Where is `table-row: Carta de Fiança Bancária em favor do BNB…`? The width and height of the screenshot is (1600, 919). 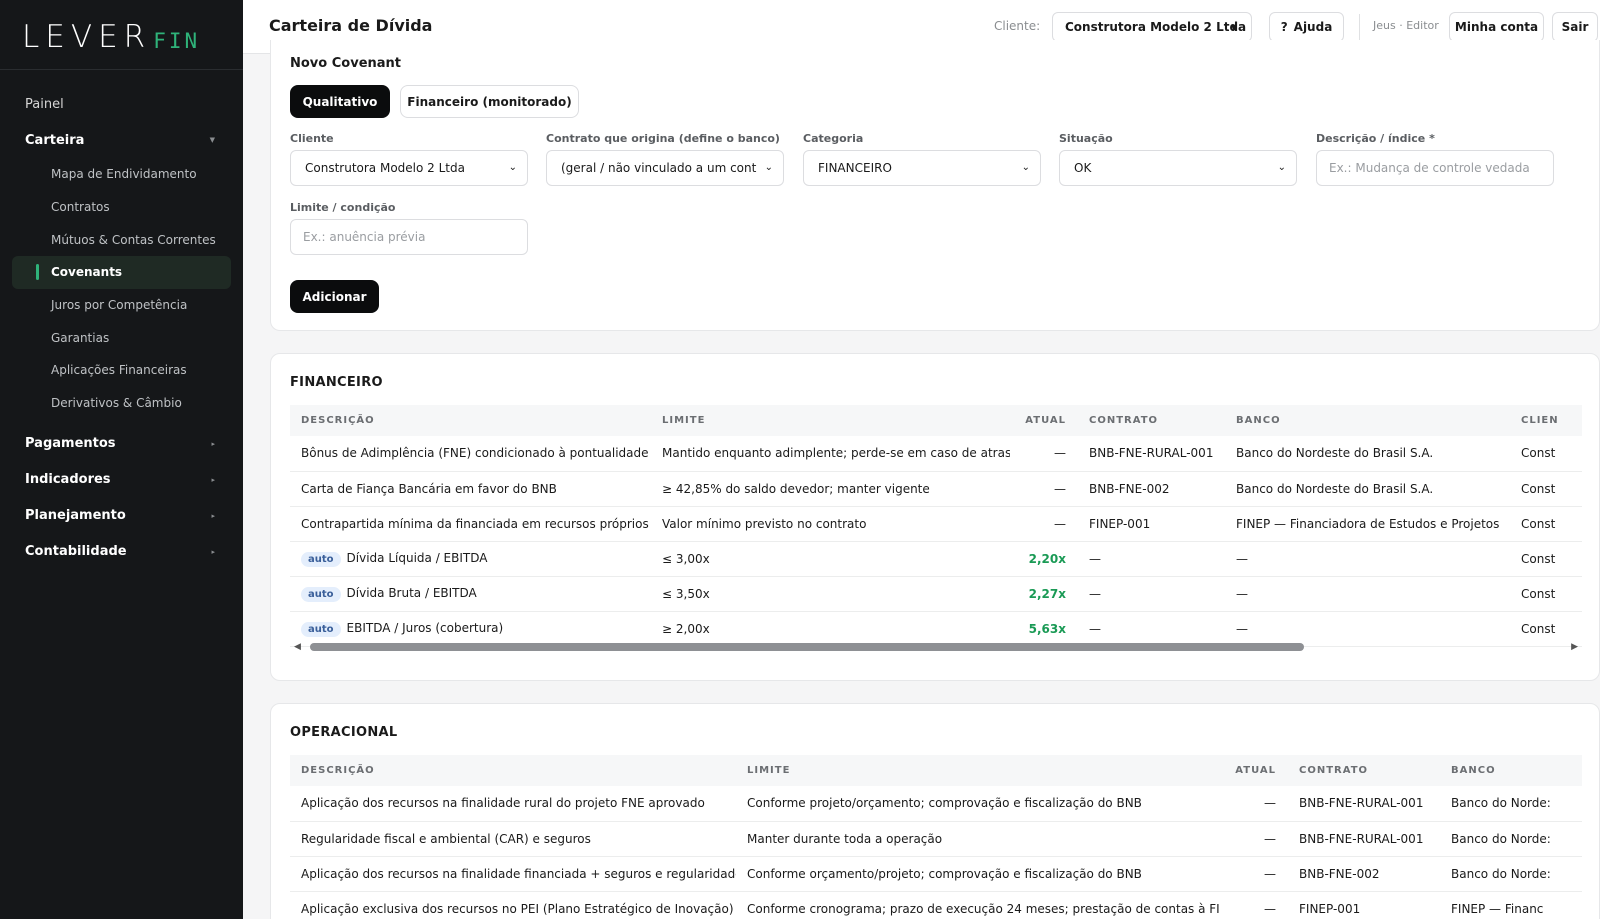 table-row: Carta de Fiança Bancária em favor do BNB… is located at coordinates (936, 489).